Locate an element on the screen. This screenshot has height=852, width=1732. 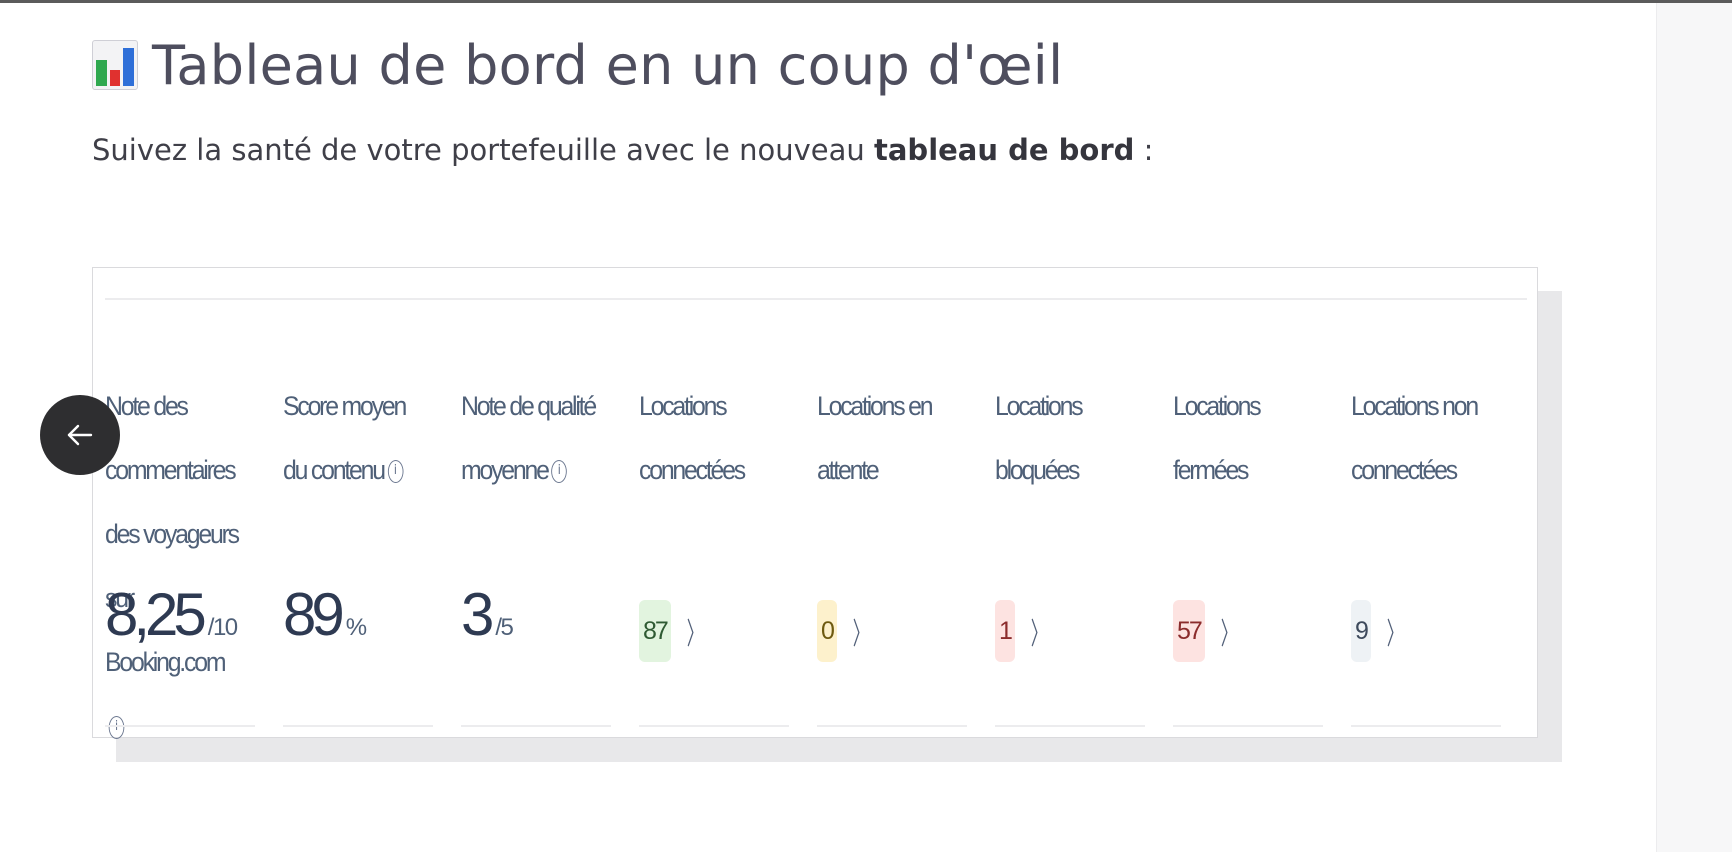
back-button is located at coordinates (80, 435).